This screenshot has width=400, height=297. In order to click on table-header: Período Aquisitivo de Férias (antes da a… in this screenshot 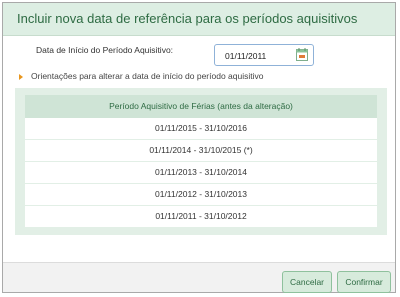, I will do `click(201, 106)`.